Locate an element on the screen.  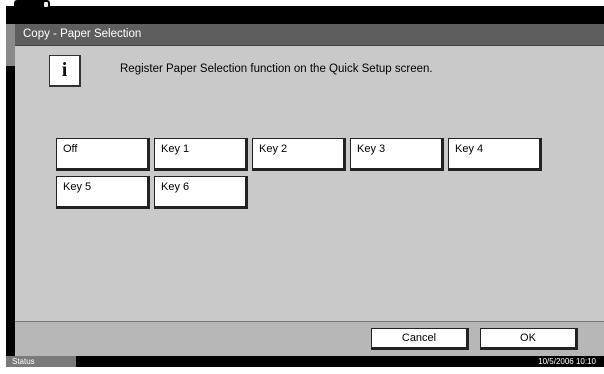
ok-button: OK is located at coordinates (529, 339).